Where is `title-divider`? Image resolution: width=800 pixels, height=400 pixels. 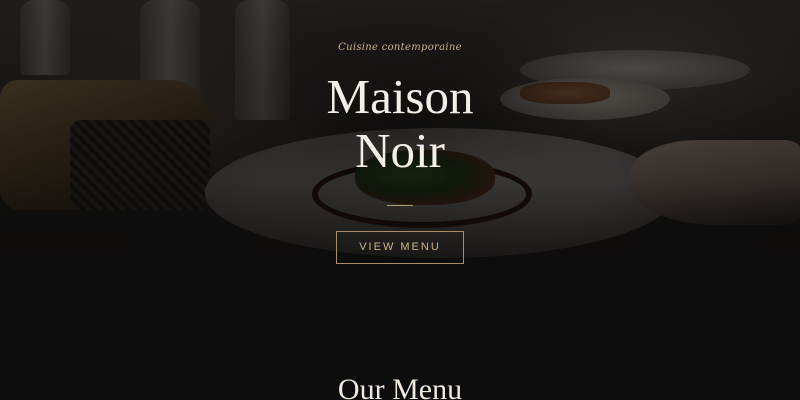 title-divider is located at coordinates (400, 205).